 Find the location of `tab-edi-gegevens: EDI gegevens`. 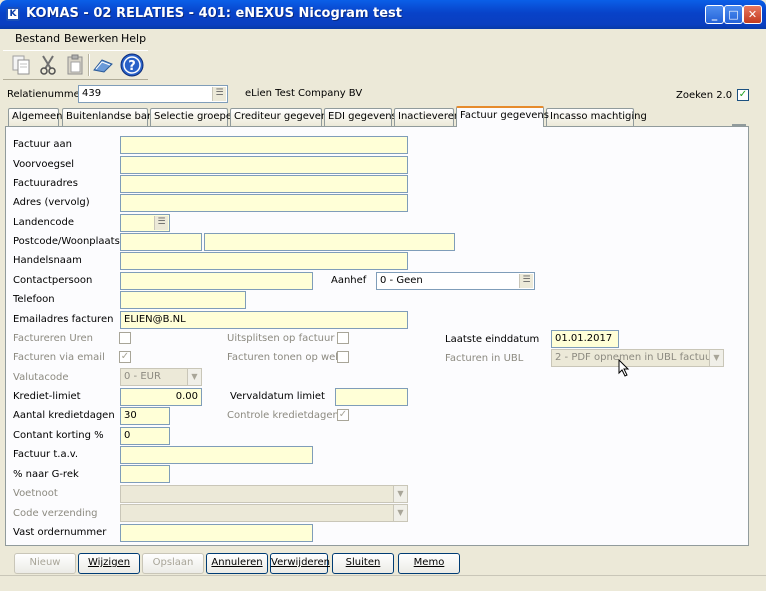

tab-edi-gegevens: EDI gegevens is located at coordinates (360, 117).